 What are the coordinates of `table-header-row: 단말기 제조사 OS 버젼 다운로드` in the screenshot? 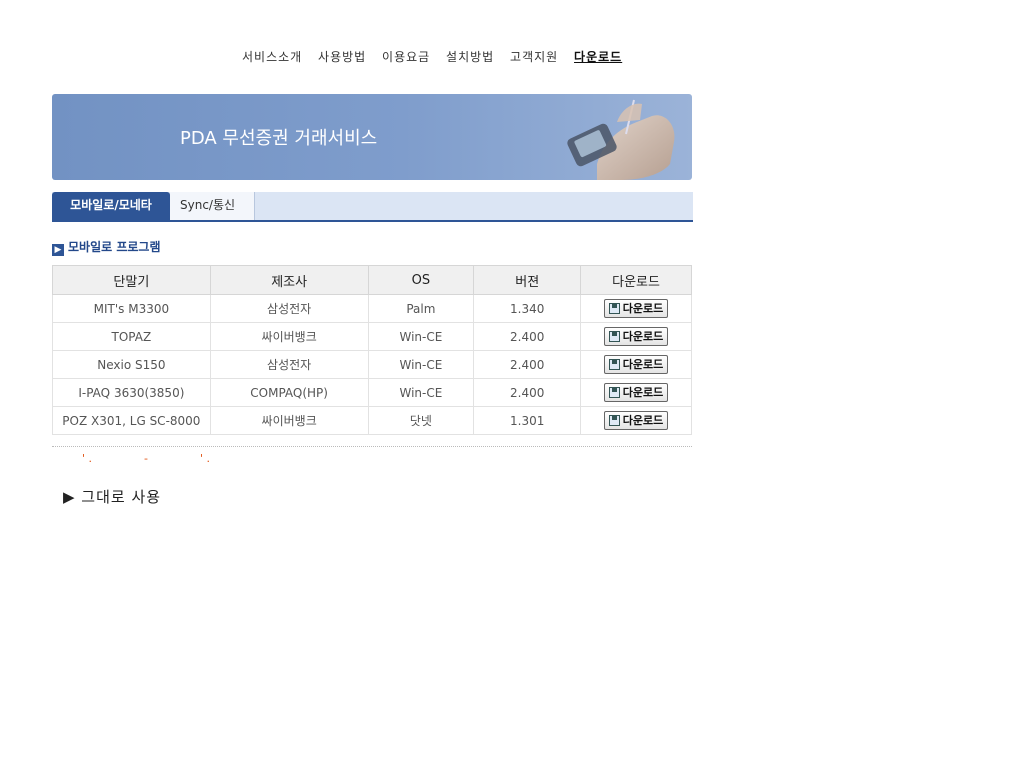 It's located at (372, 280).